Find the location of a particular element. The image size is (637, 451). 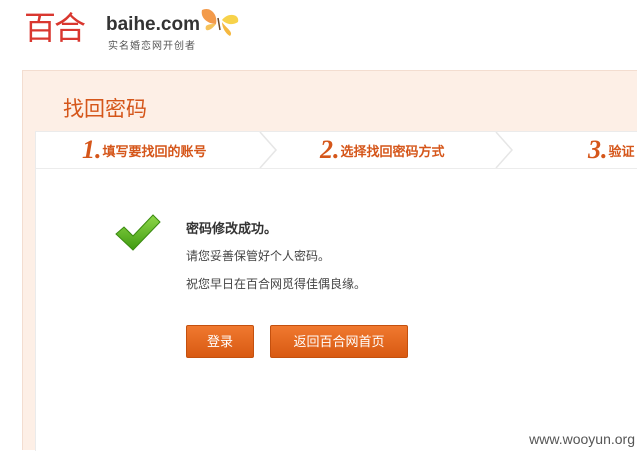

logo-tagline: 实名婚恋网开创者 is located at coordinates (152, 46).